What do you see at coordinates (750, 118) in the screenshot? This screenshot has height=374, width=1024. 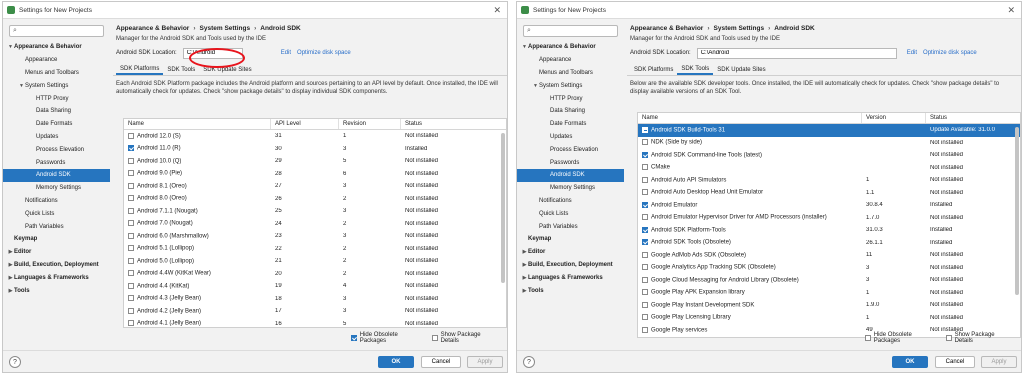 I see `column-header-name: Name` at bounding box center [750, 118].